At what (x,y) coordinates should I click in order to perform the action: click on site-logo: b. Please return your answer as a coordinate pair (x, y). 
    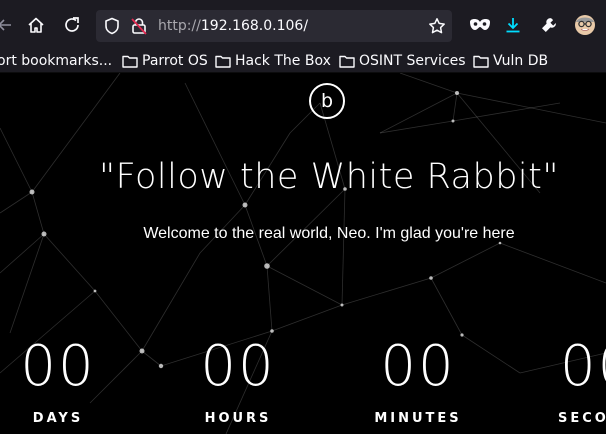
    Looking at the image, I should click on (327, 101).